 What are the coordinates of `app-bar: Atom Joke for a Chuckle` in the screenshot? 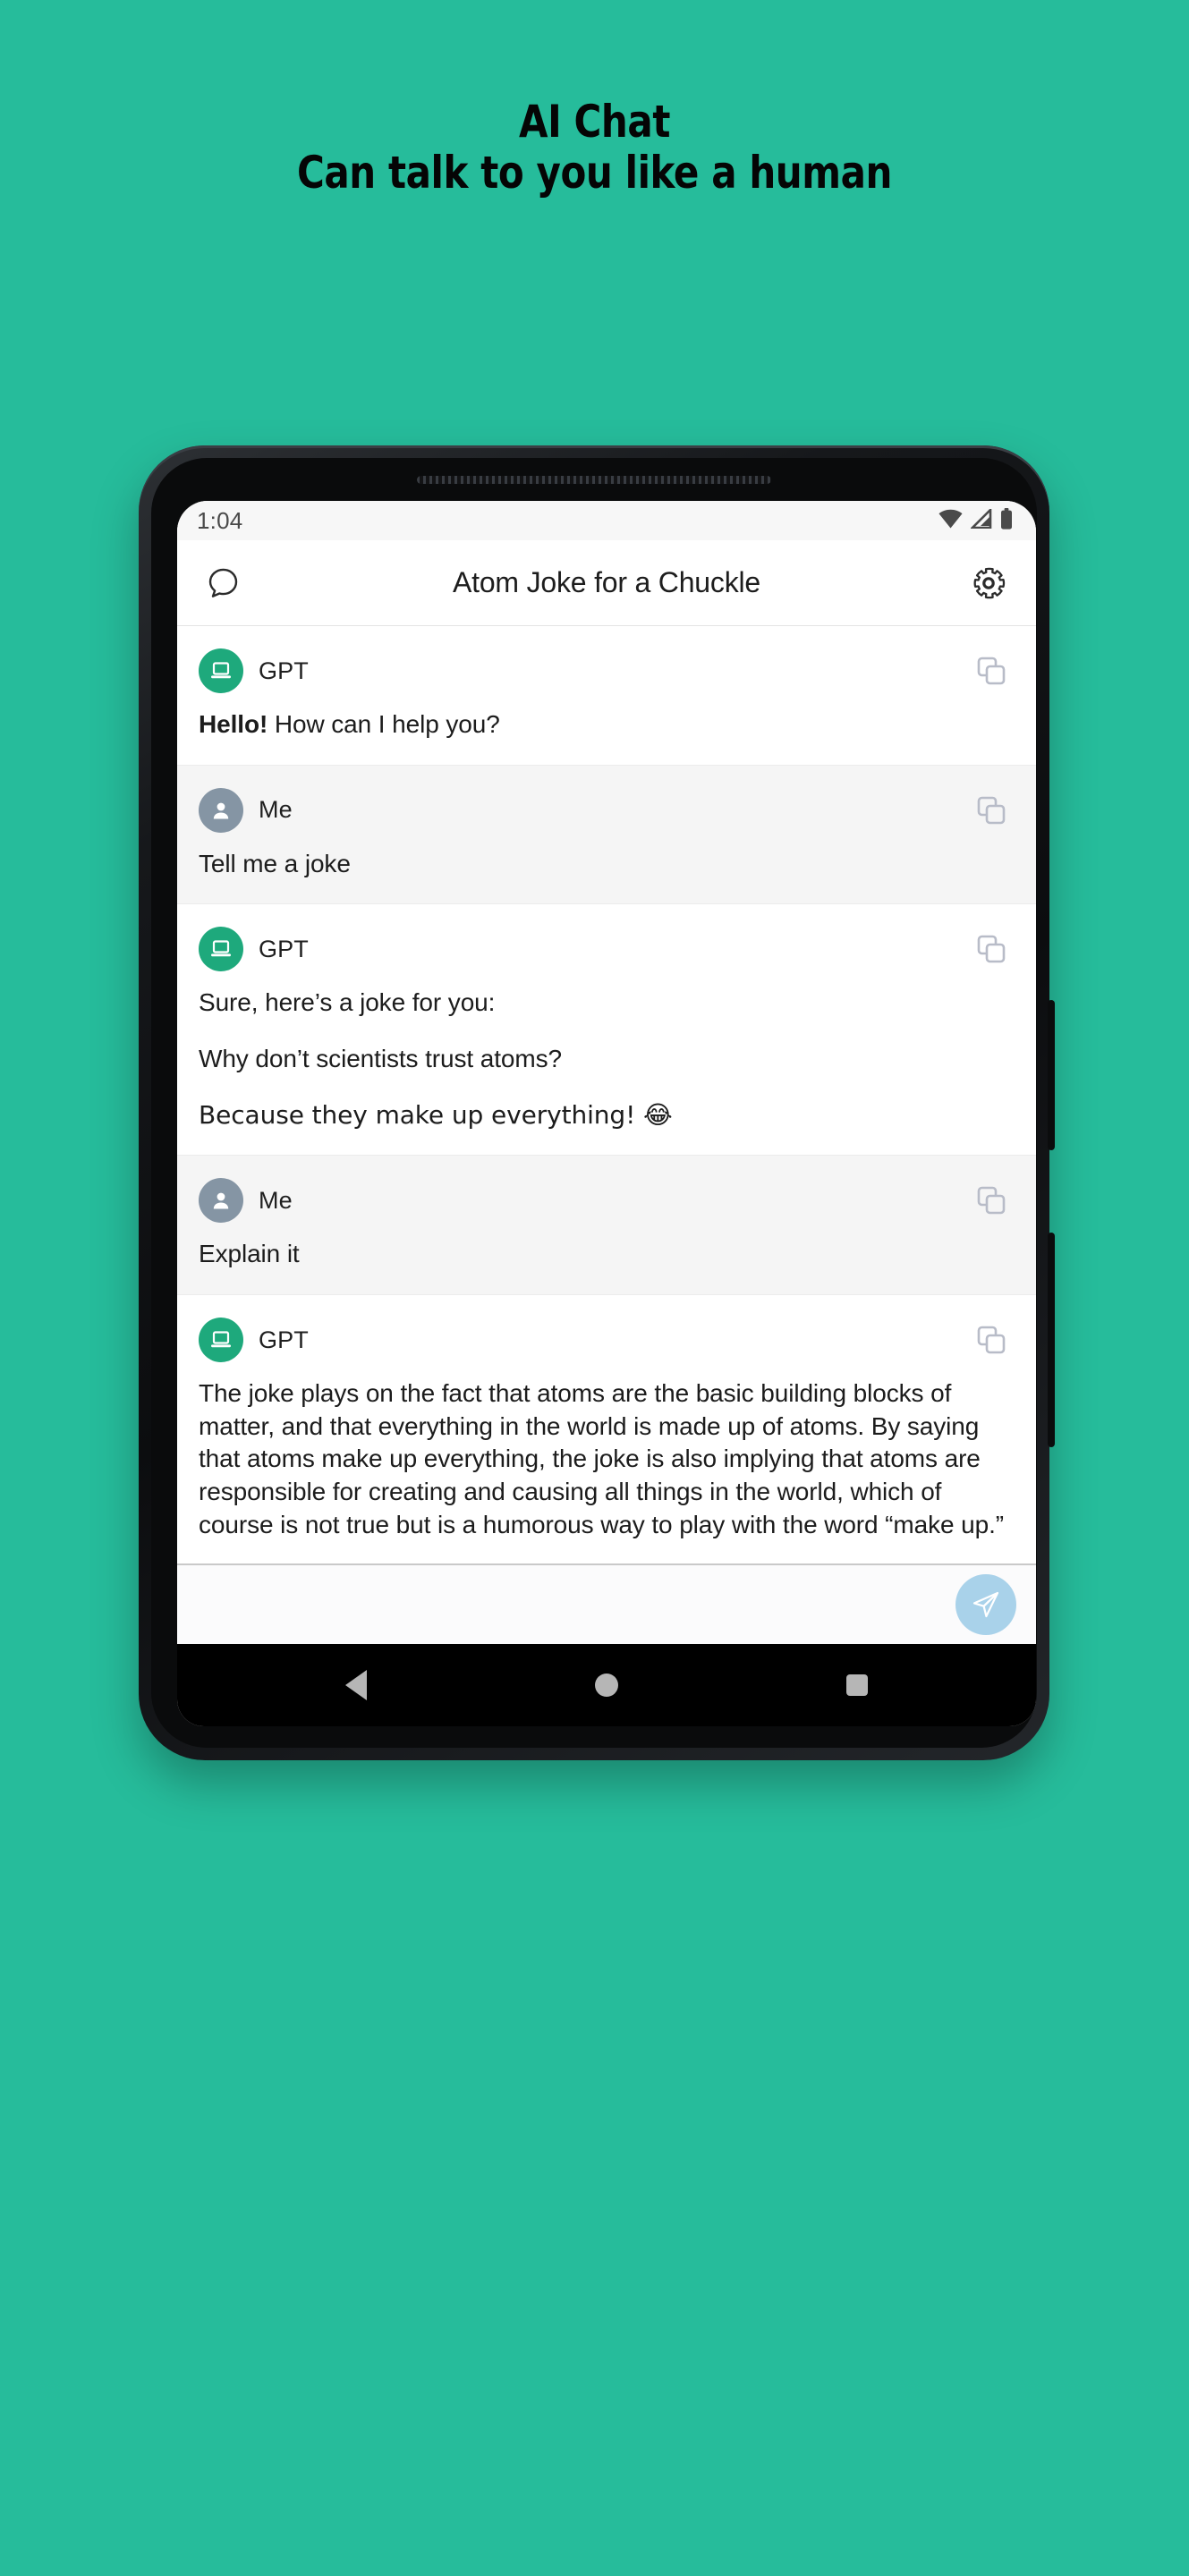 It's located at (606, 583).